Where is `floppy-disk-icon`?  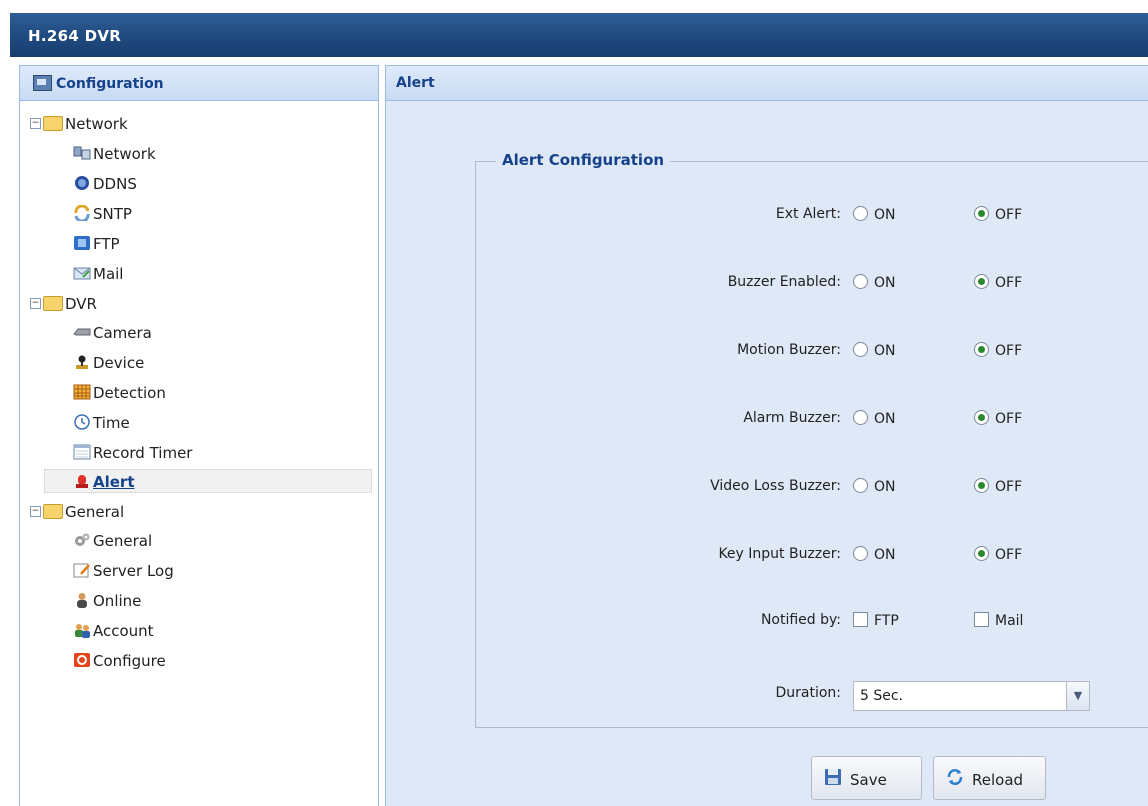 floppy-disk-icon is located at coordinates (833, 777).